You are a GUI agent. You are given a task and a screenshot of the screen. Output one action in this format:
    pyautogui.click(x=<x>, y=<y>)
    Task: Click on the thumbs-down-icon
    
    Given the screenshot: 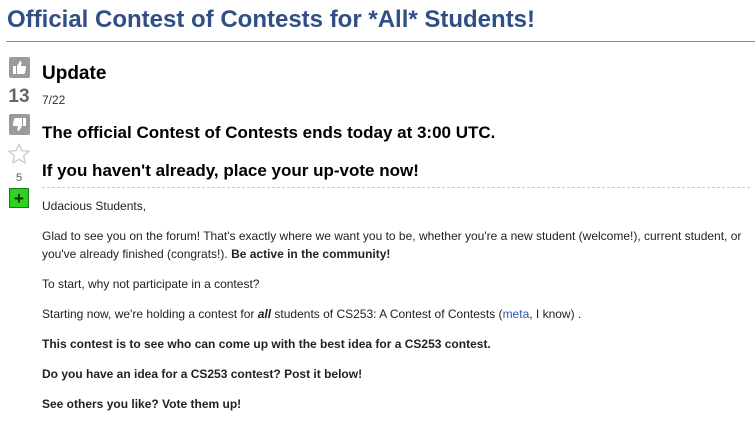 What is the action you would take?
    pyautogui.click(x=19, y=124)
    